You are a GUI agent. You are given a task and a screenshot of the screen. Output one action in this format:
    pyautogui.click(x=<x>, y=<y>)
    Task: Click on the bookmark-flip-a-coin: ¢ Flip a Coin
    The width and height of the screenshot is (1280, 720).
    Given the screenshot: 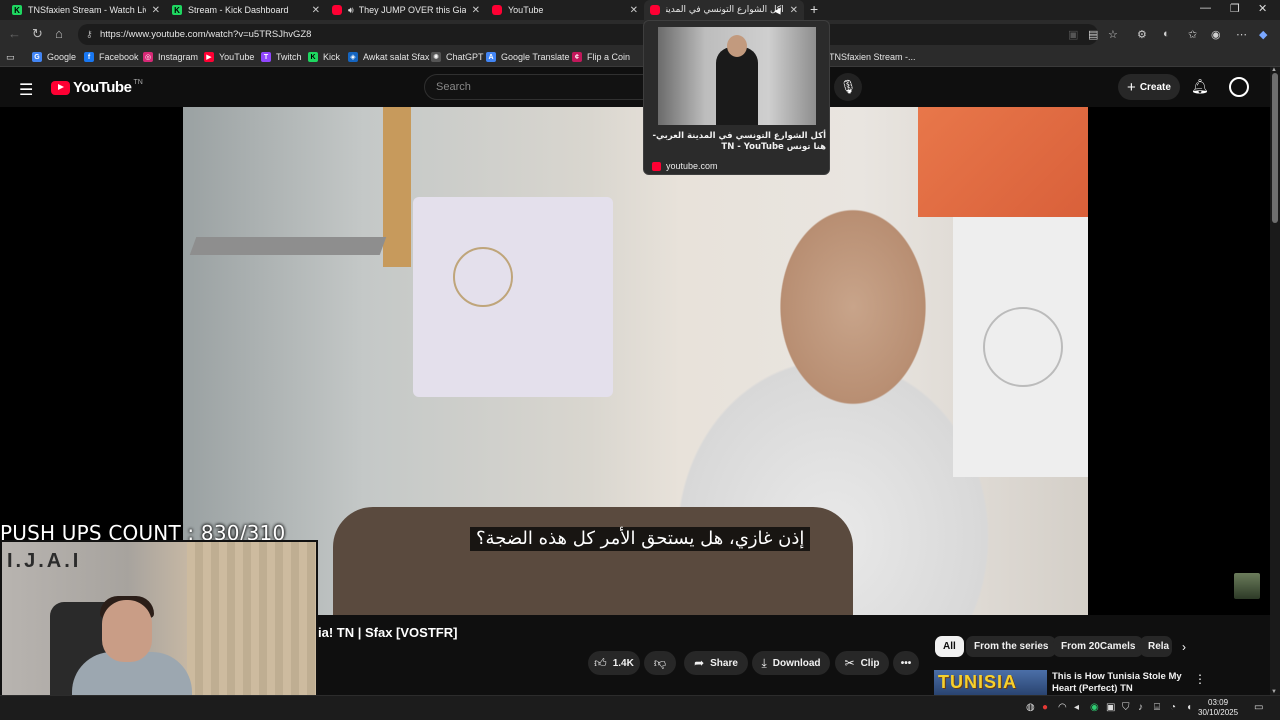 What is the action you would take?
    pyautogui.click(x=601, y=57)
    